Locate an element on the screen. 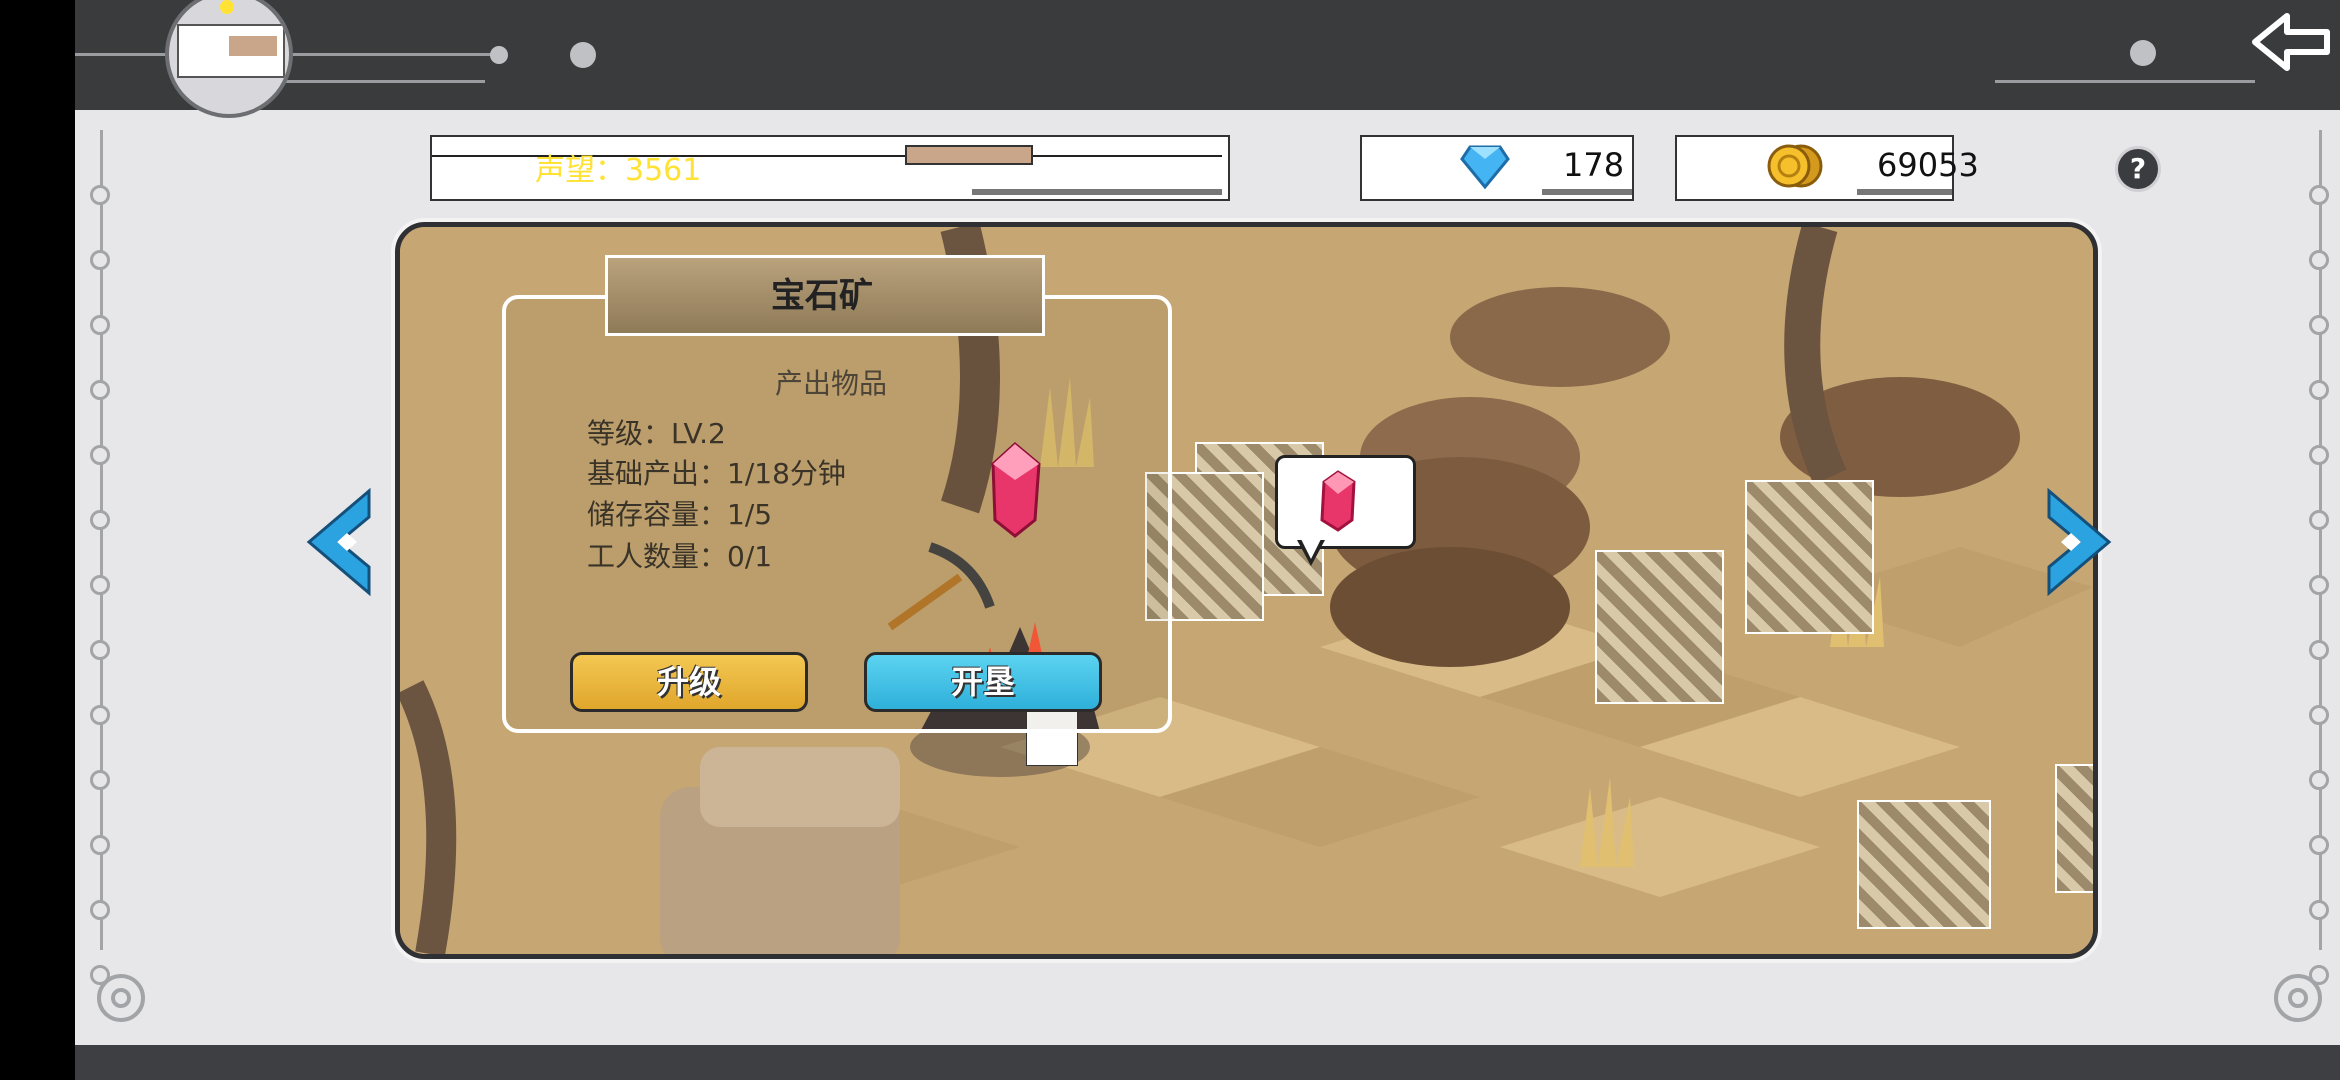 This screenshot has height=1080, width=2340. notification-dot is located at coordinates (227, 7).